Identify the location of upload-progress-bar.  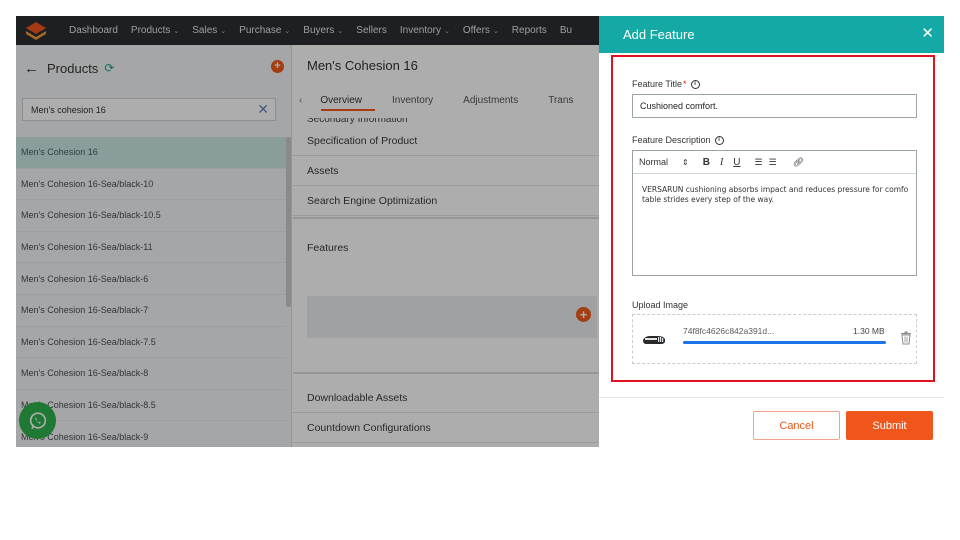
(784, 342).